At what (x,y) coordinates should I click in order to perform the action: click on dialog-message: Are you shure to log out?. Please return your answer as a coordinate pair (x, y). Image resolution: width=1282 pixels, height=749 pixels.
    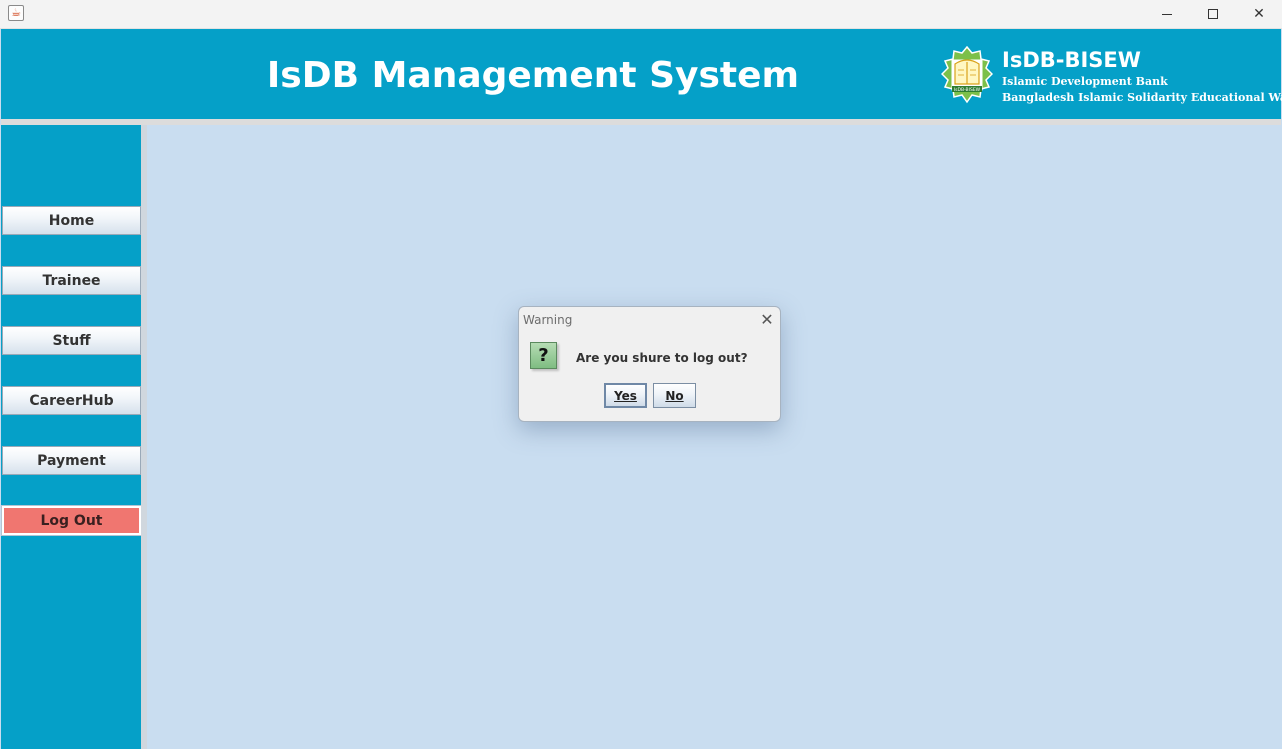
    Looking at the image, I should click on (662, 358).